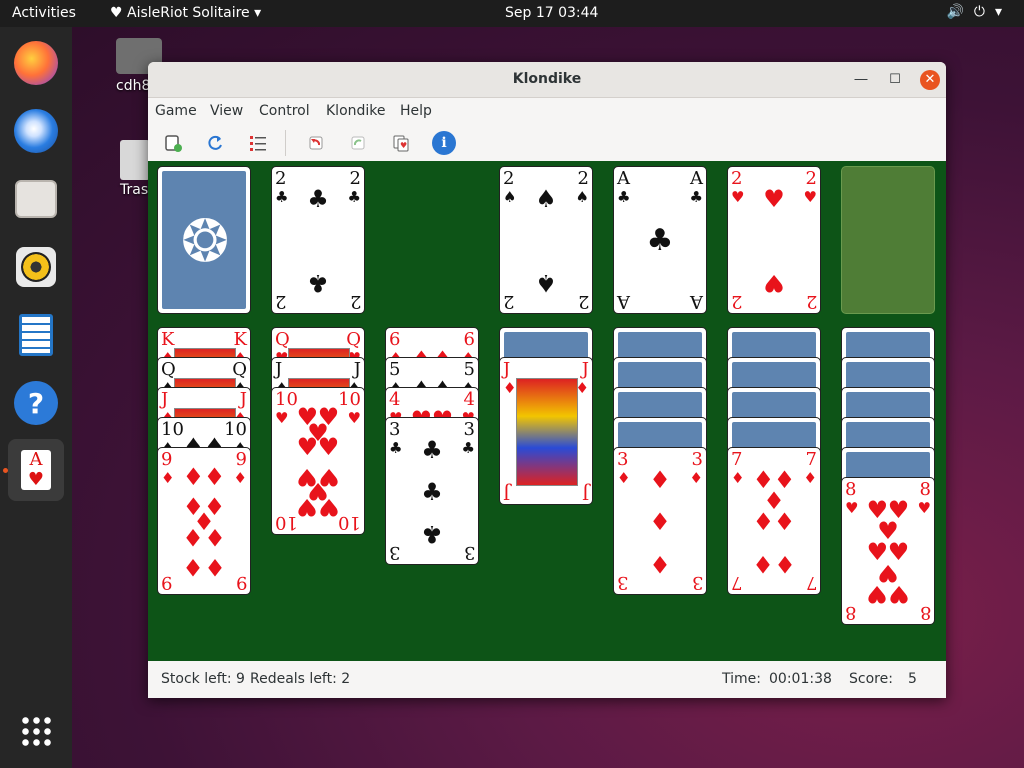  I want to click on show-apps-button, so click(36, 731).